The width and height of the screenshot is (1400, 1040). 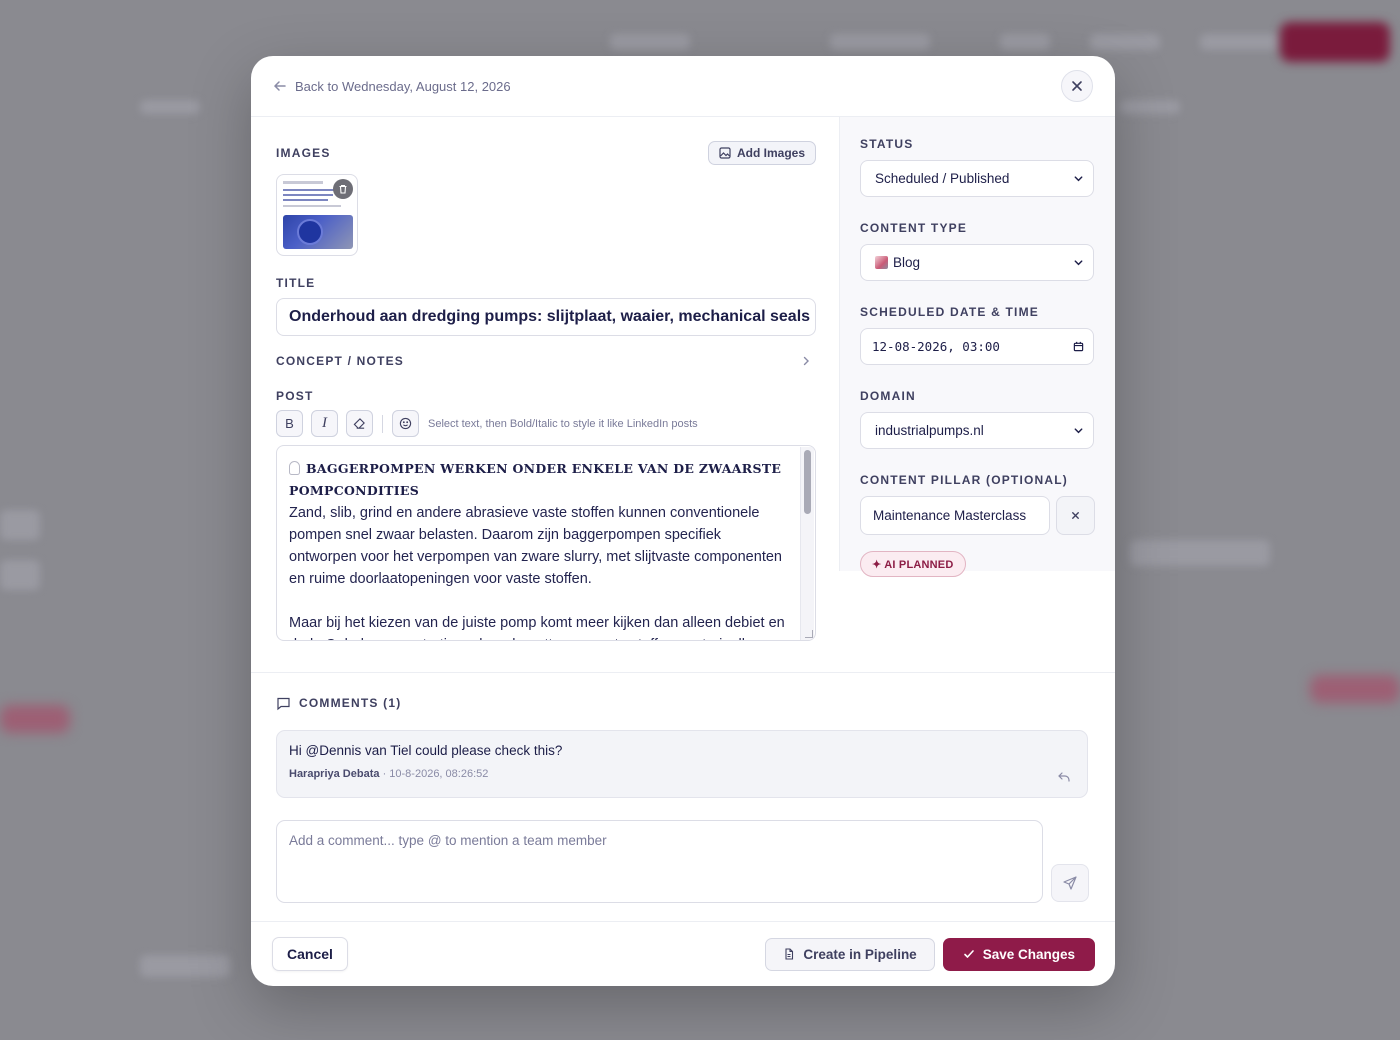 I want to click on create-in-pipeline-button: Create in Pipeline, so click(x=850, y=954).